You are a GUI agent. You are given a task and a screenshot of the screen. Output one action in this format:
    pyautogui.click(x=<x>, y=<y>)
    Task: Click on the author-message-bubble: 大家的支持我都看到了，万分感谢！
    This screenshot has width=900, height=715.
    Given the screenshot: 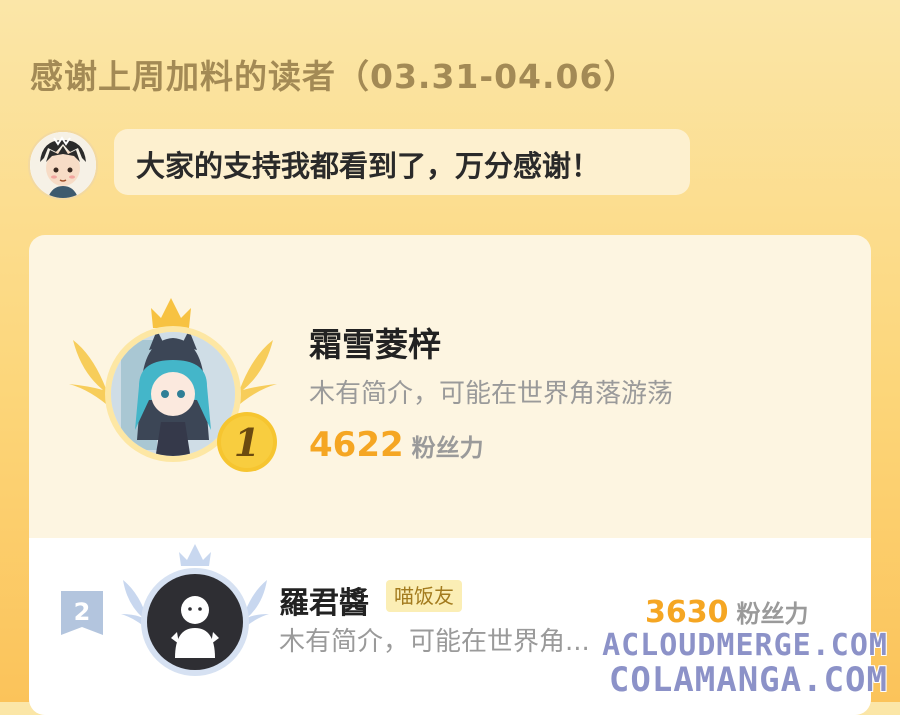 What is the action you would take?
    pyautogui.click(x=402, y=162)
    